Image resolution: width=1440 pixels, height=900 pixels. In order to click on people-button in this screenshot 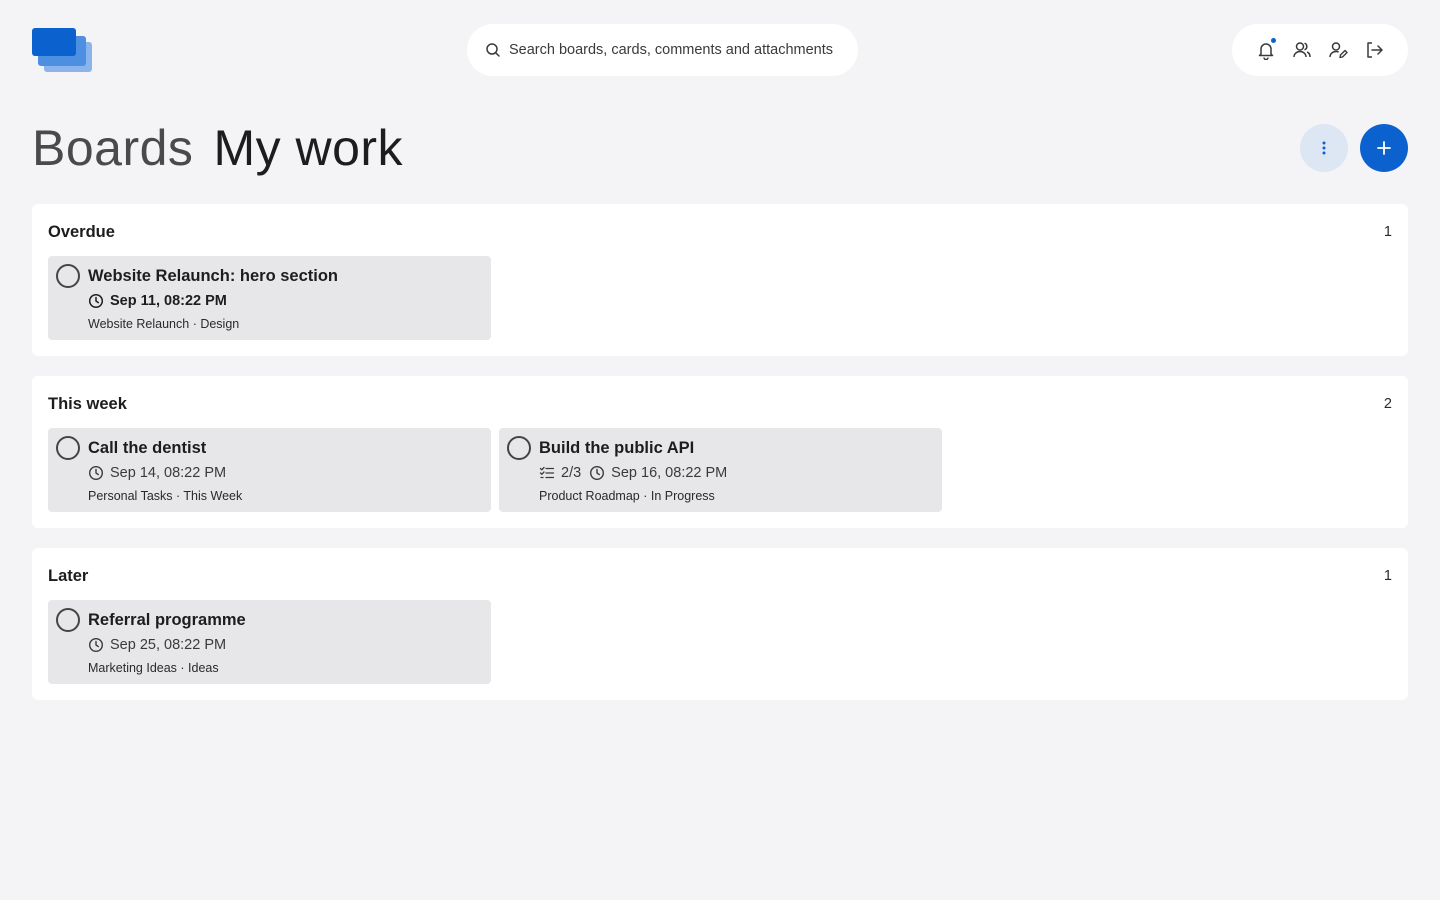, I will do `click(1302, 50)`.